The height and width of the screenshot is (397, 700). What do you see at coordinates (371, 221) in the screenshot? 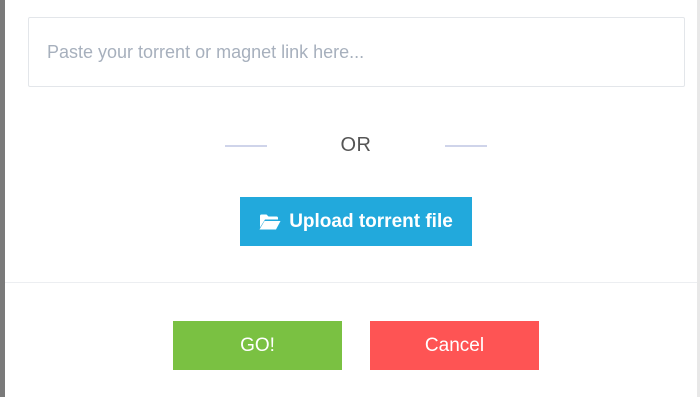
I see `upload-button-label: Upload torrent file` at bounding box center [371, 221].